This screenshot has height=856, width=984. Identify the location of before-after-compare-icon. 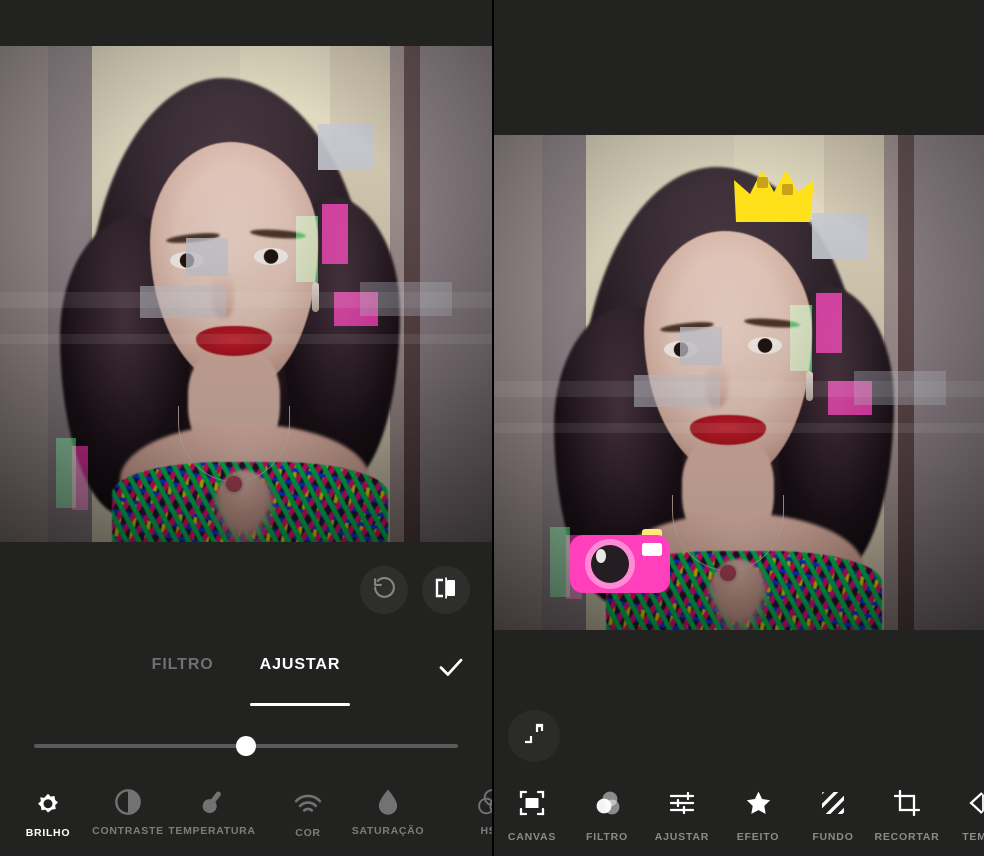
(446, 590).